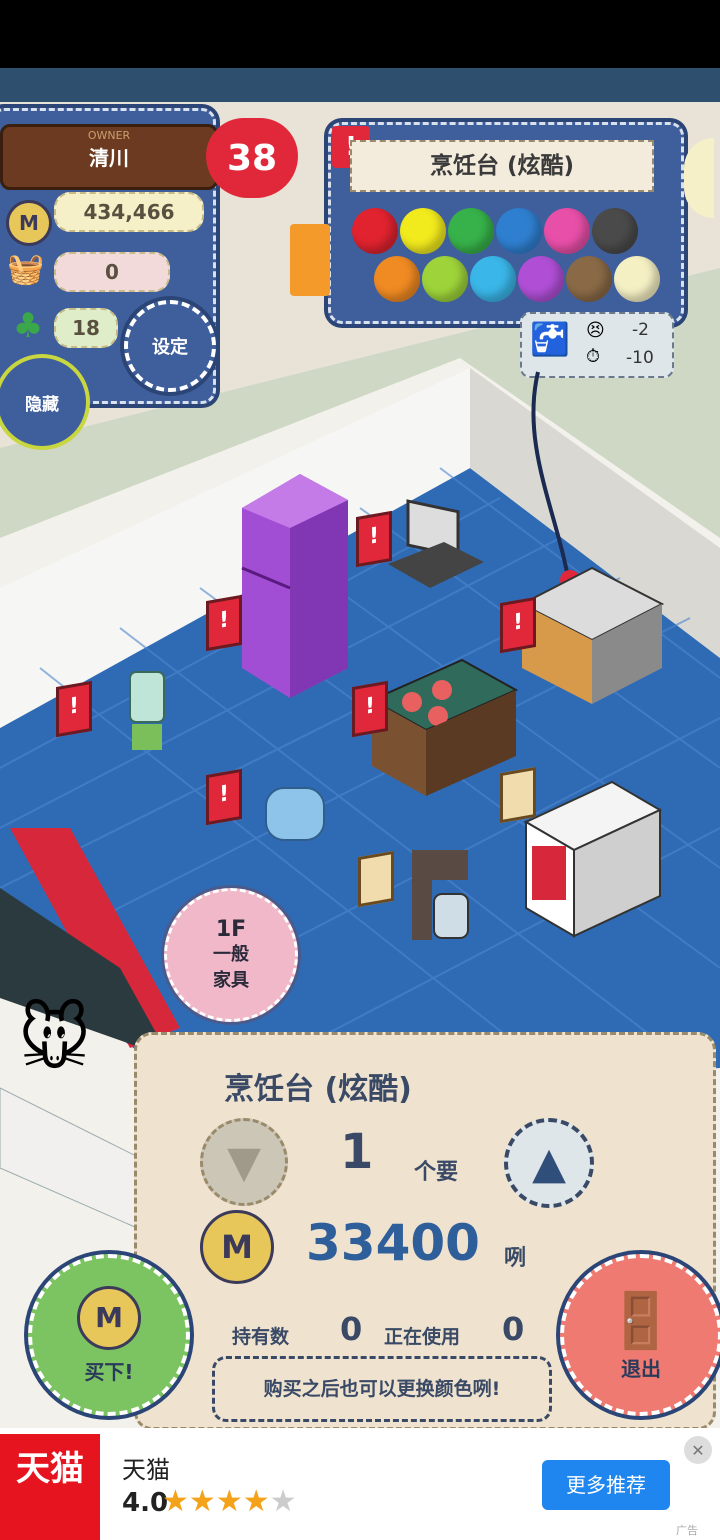 The image size is (720, 1540). Describe the element at coordinates (444, 896) in the screenshot. I see `coffee-maker` at that location.